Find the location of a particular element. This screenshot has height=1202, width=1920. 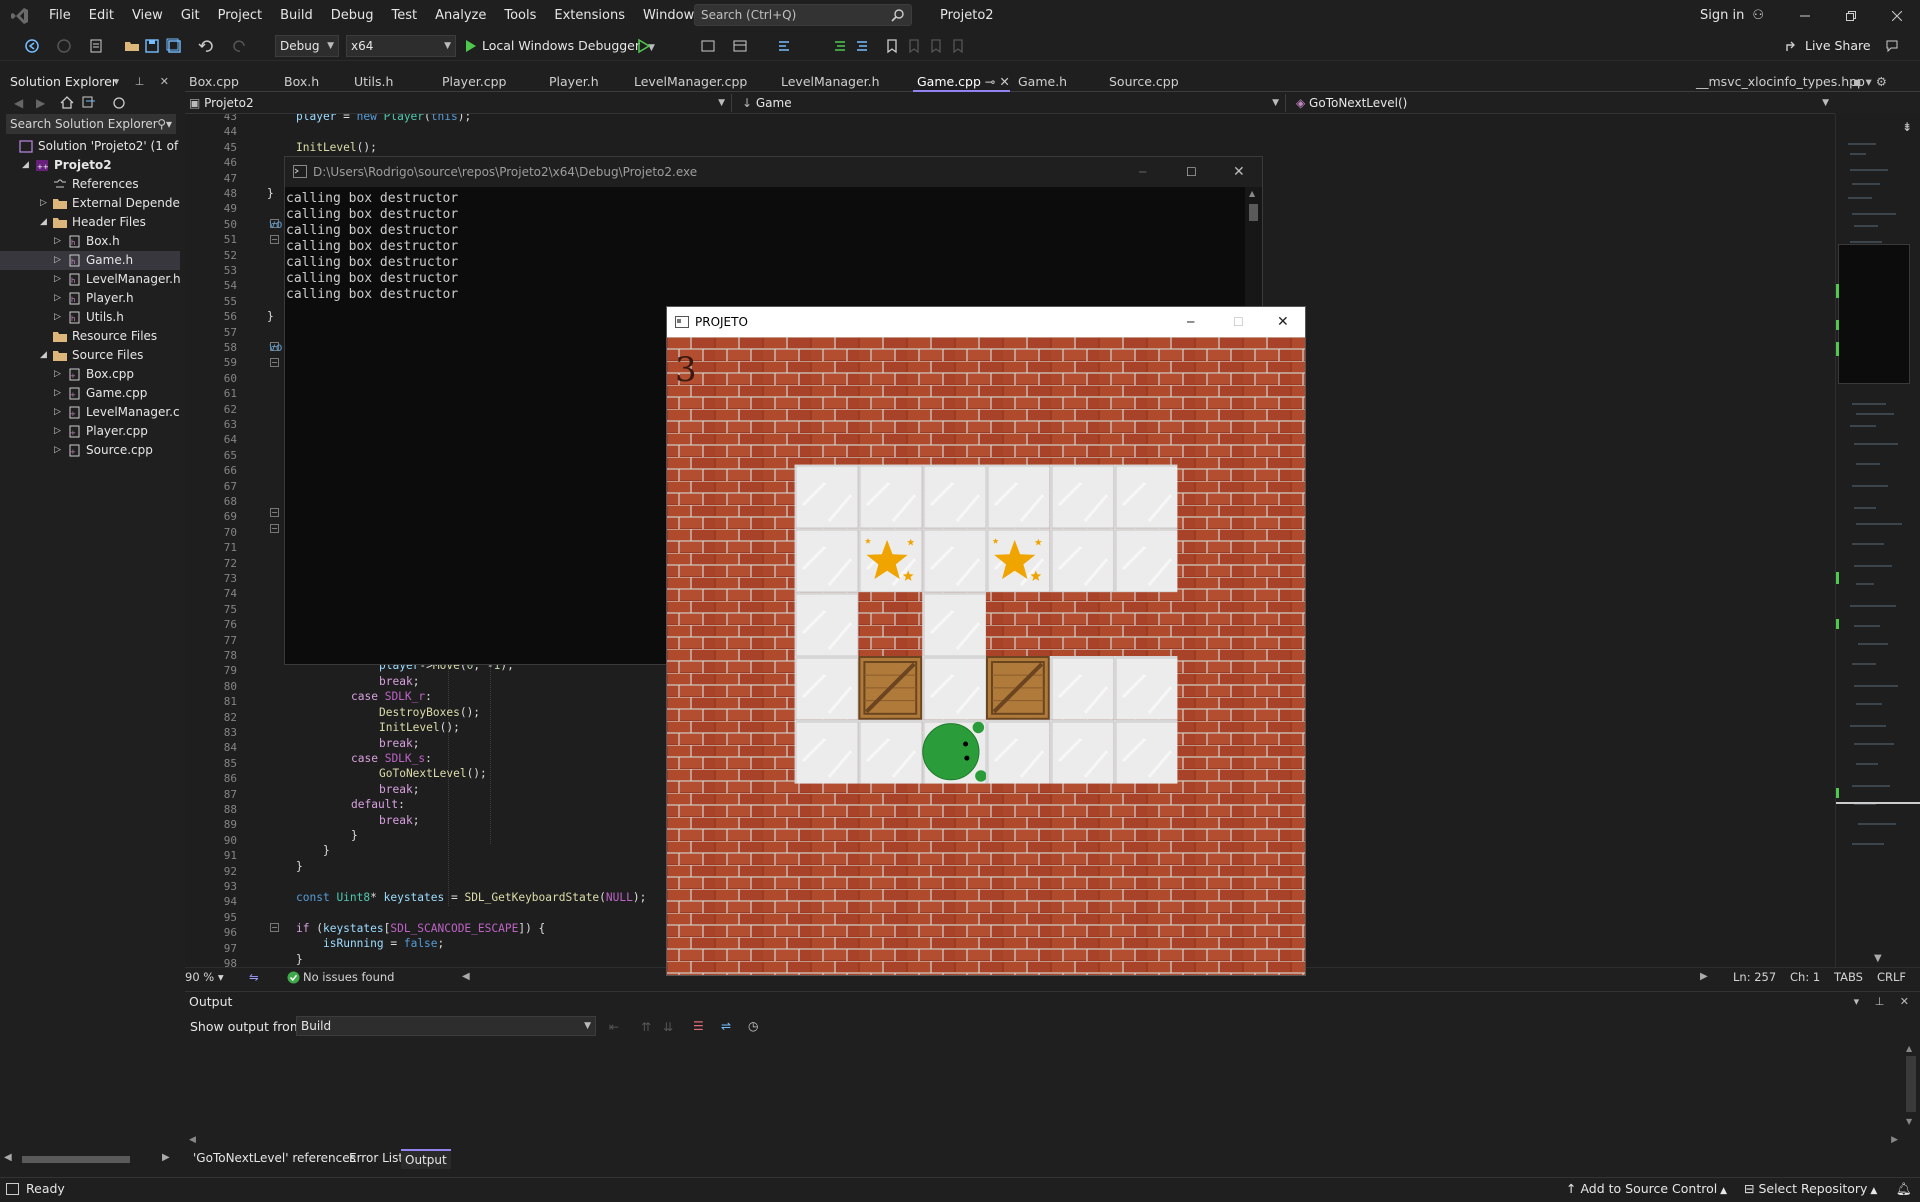

minimize-button is located at coordinates (1805, 15).